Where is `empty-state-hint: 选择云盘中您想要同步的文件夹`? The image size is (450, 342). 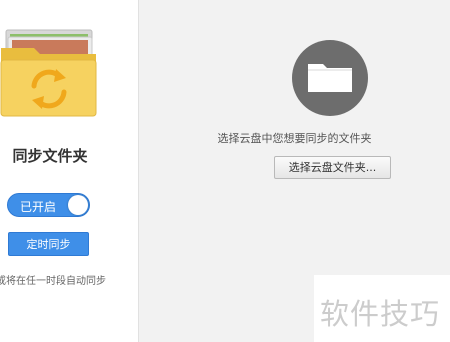 empty-state-hint: 选择云盘中您想要同步的文件夹 is located at coordinates (294, 138).